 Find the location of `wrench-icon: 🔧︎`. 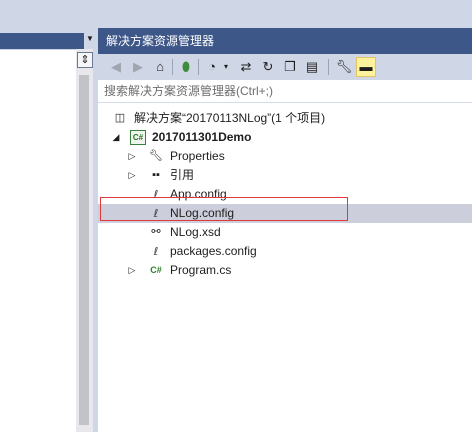

wrench-icon: 🔧︎ is located at coordinates (156, 156).